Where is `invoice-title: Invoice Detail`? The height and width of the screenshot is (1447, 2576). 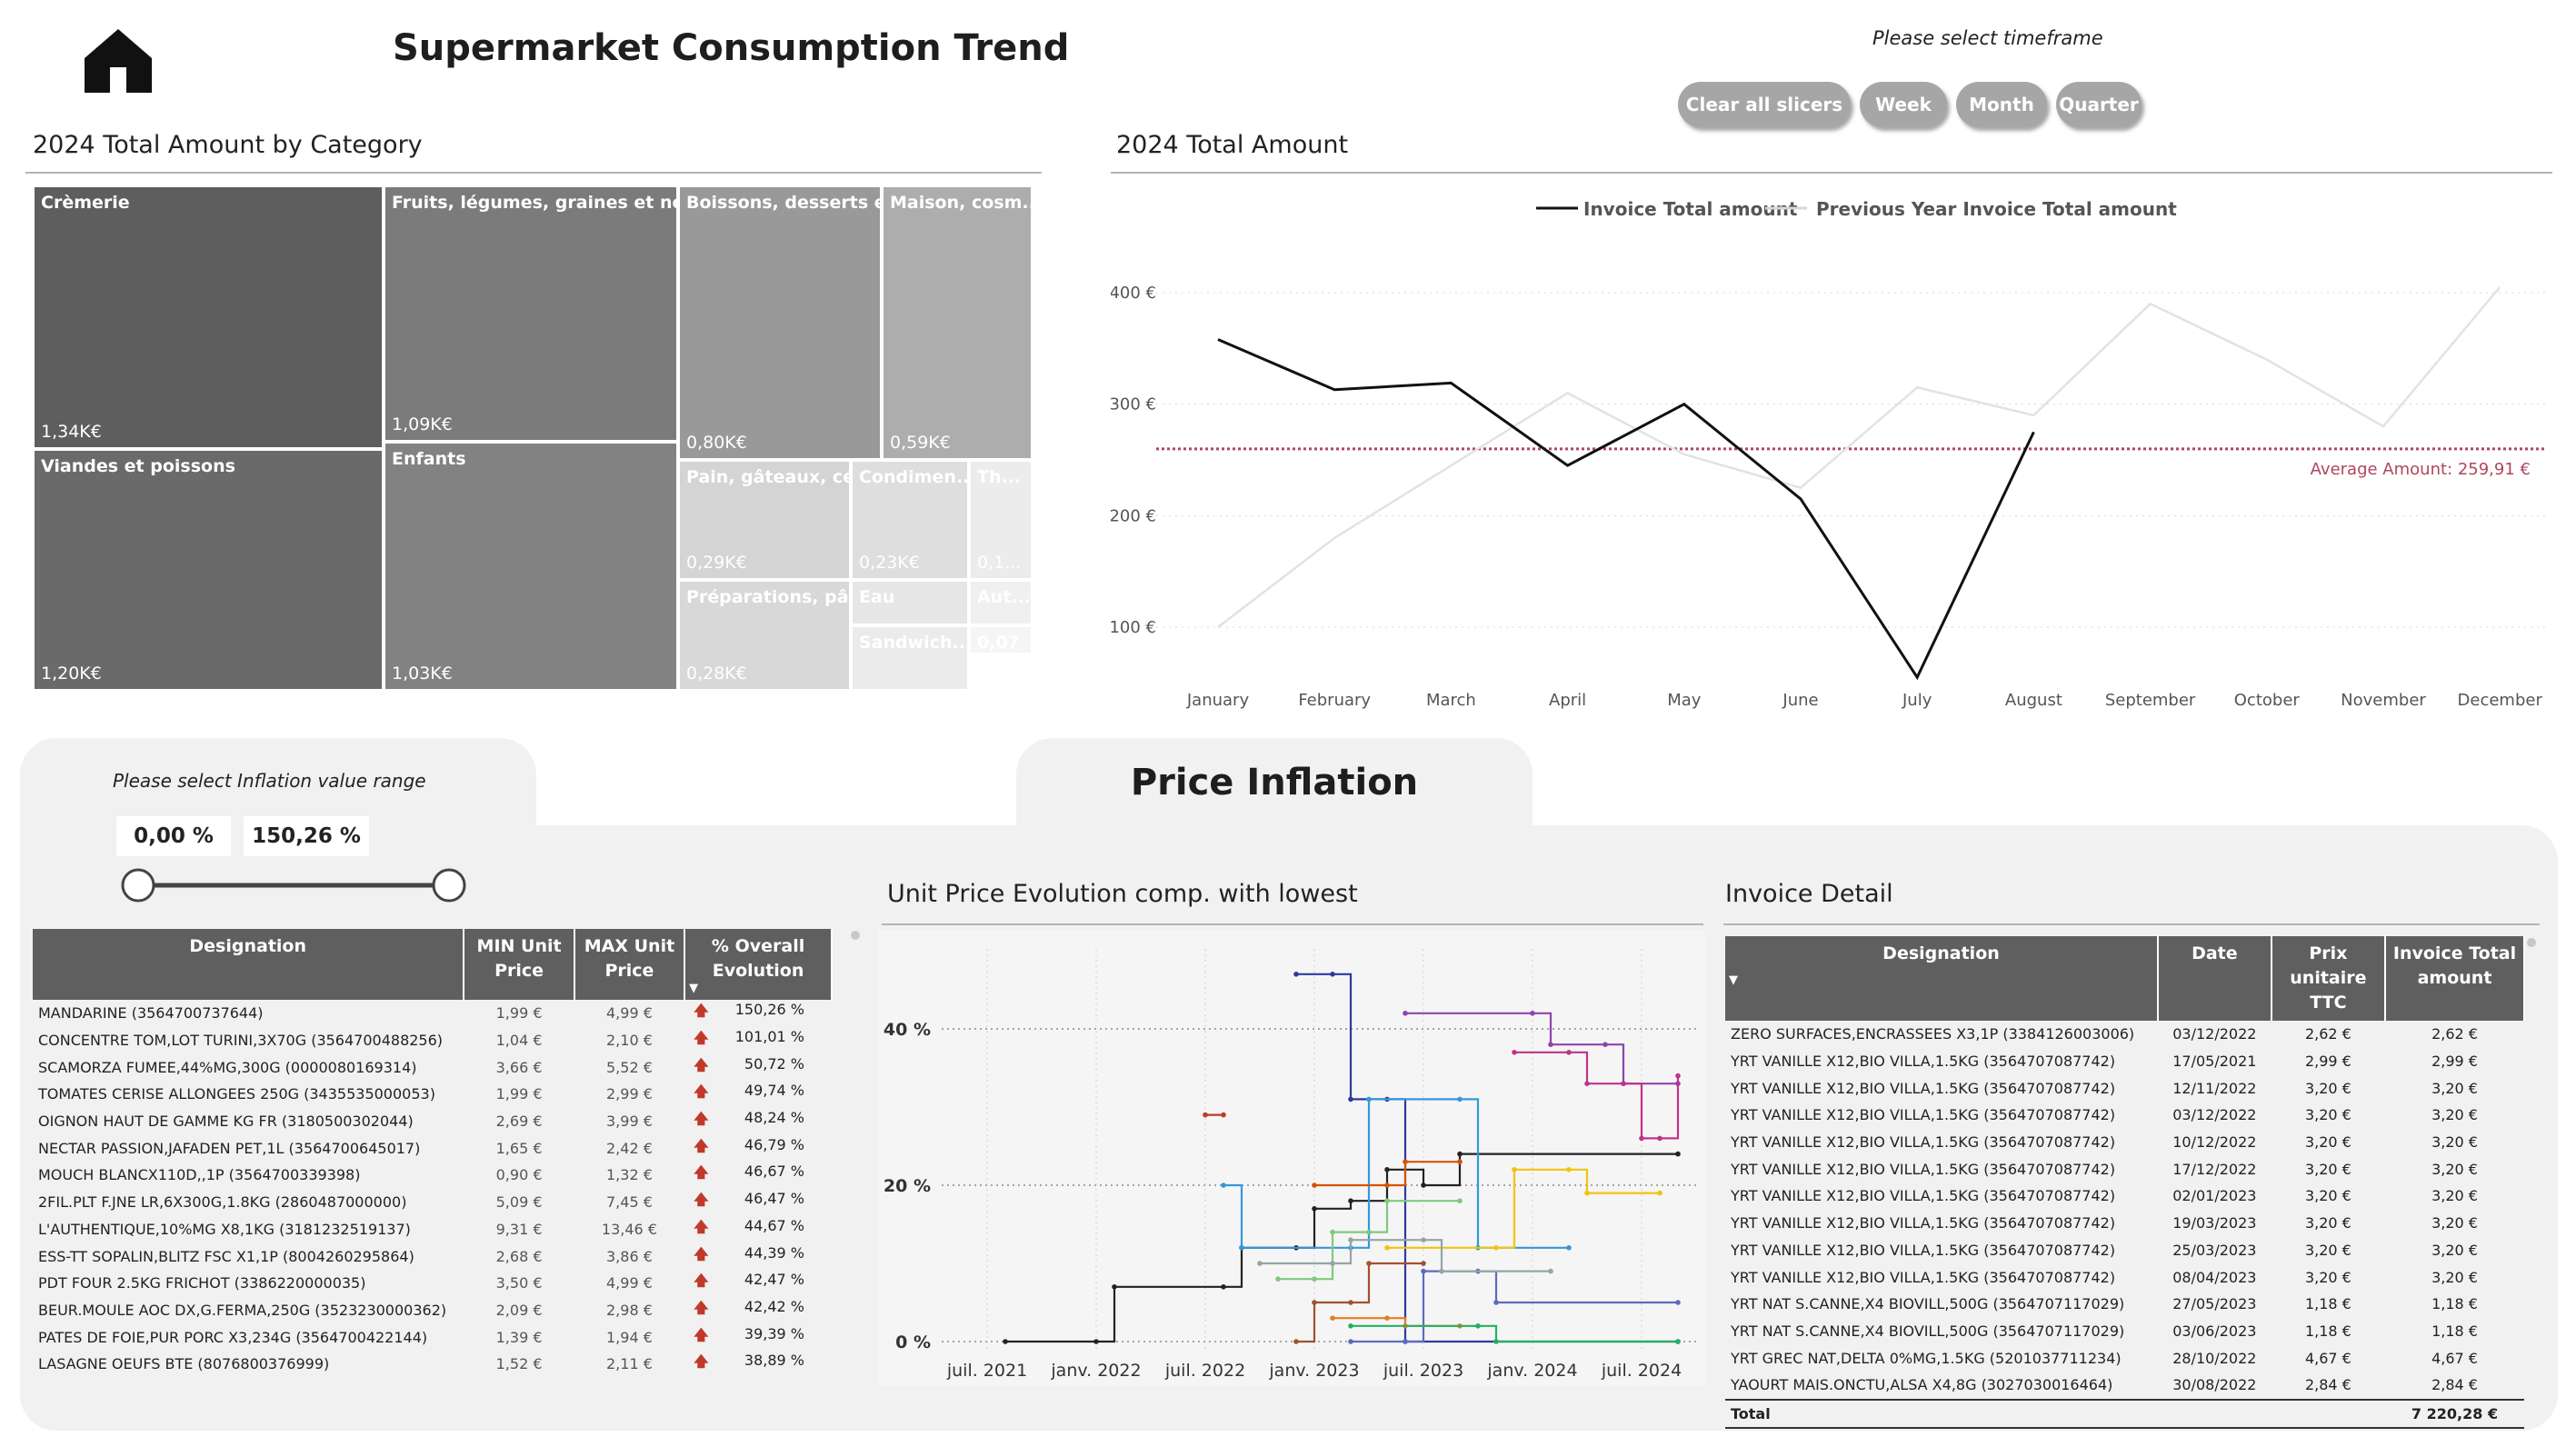 invoice-title: Invoice Detail is located at coordinates (1809, 894).